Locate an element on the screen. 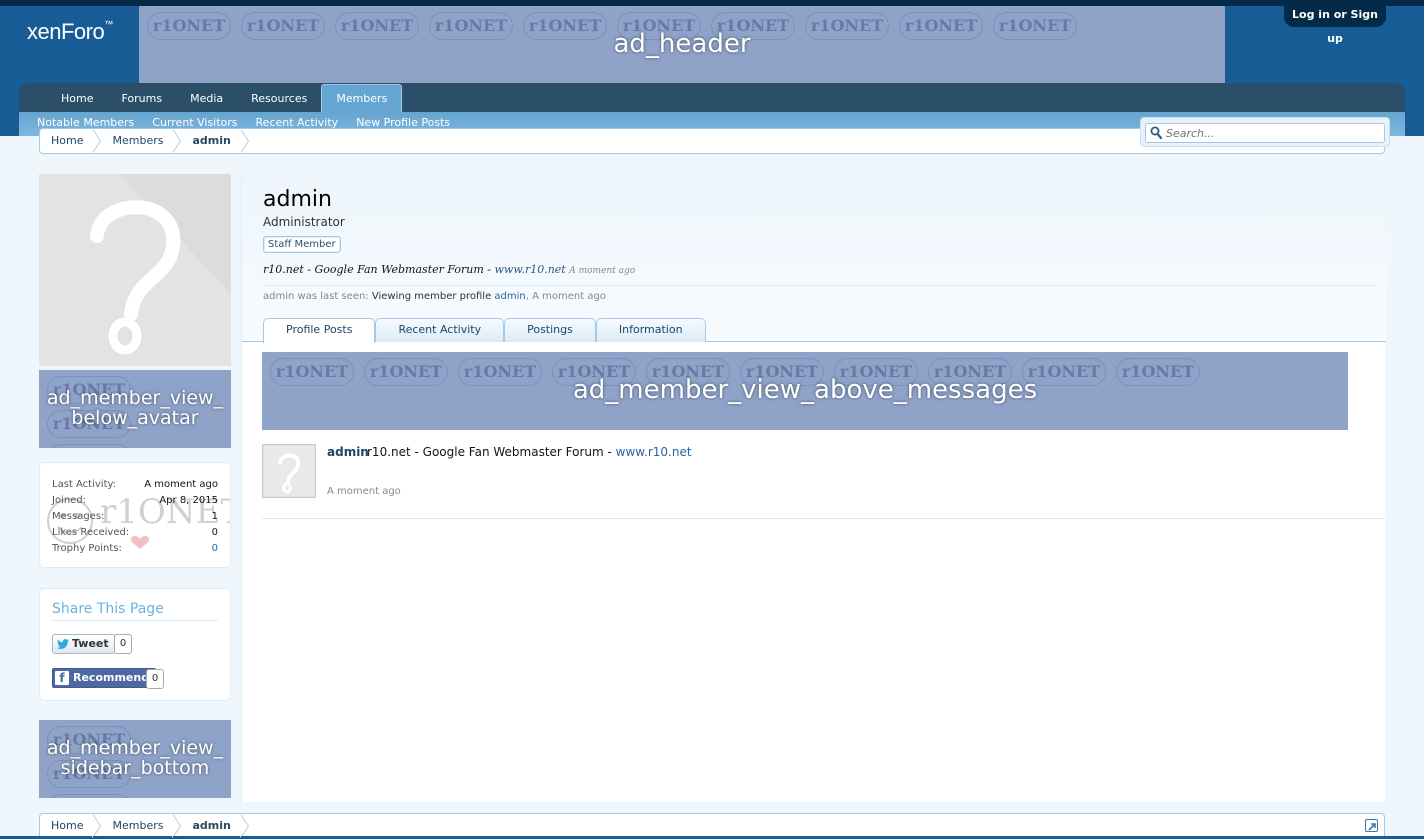  site-logo: xenForo™ is located at coordinates (70, 32).